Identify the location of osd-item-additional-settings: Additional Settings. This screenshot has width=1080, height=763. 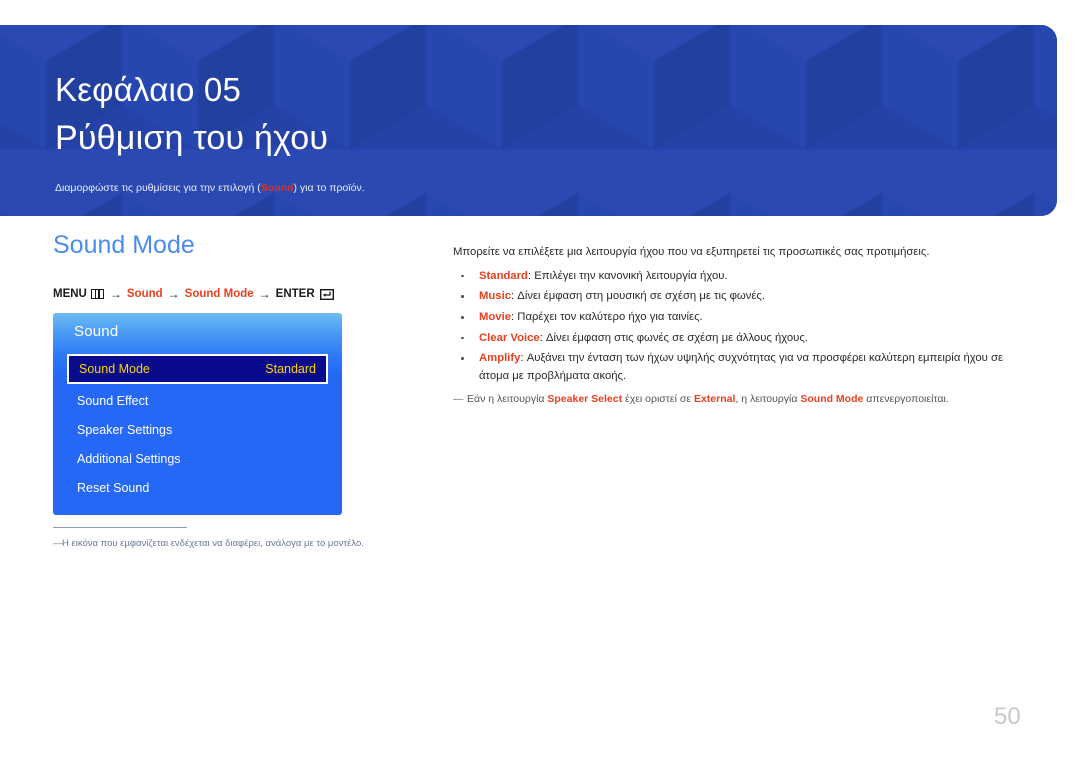
(197, 458).